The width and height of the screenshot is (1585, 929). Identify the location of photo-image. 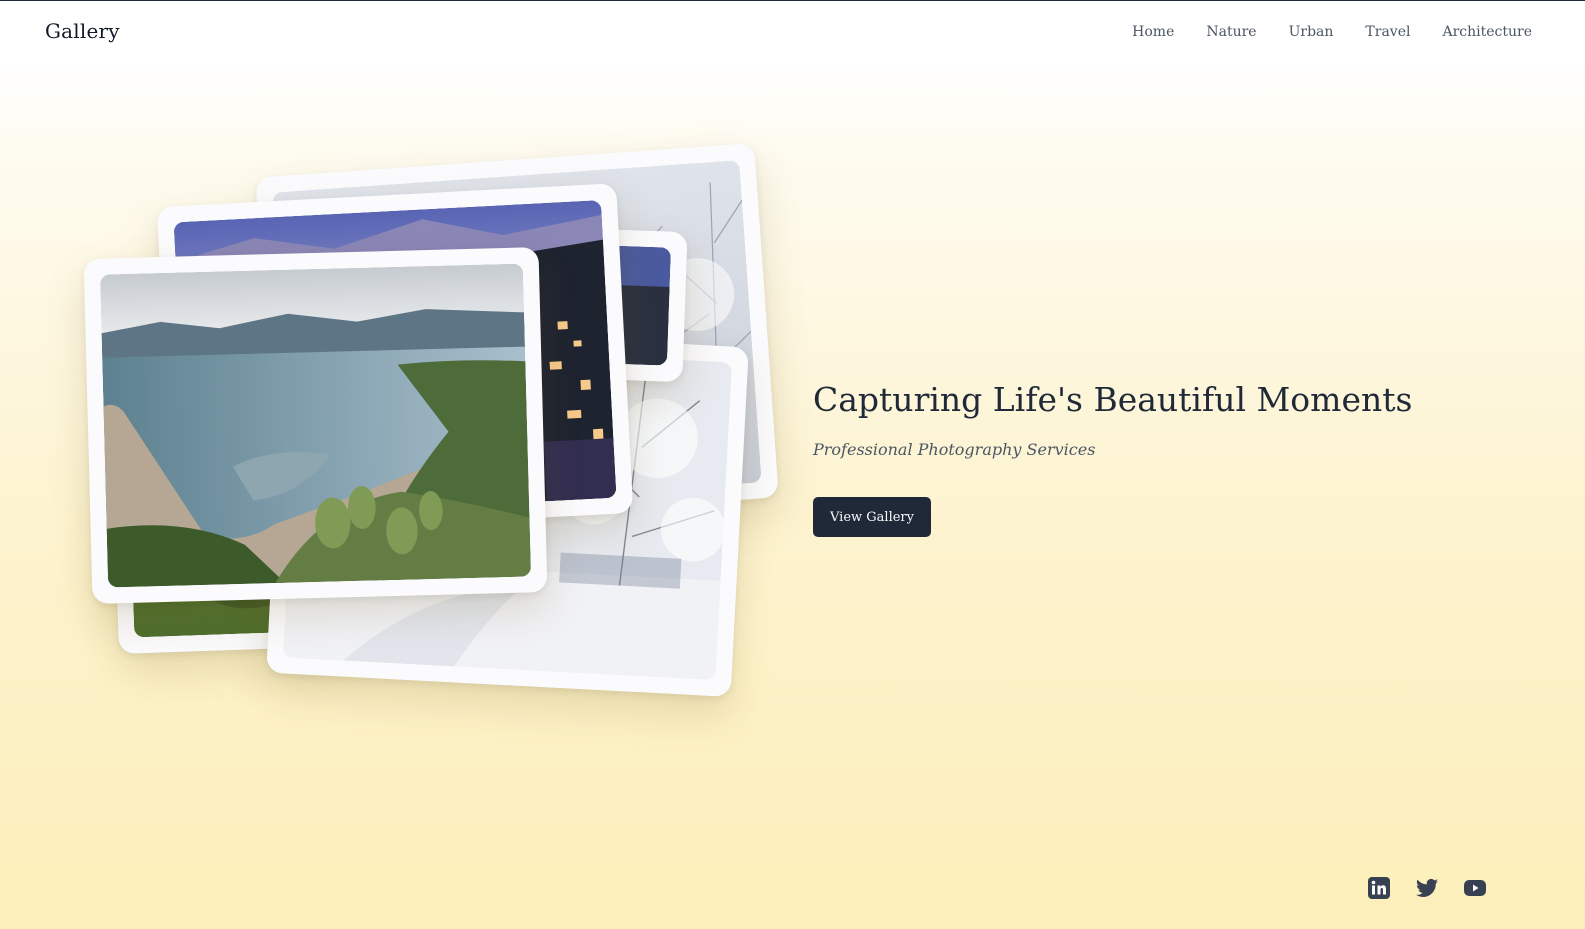
(315, 425).